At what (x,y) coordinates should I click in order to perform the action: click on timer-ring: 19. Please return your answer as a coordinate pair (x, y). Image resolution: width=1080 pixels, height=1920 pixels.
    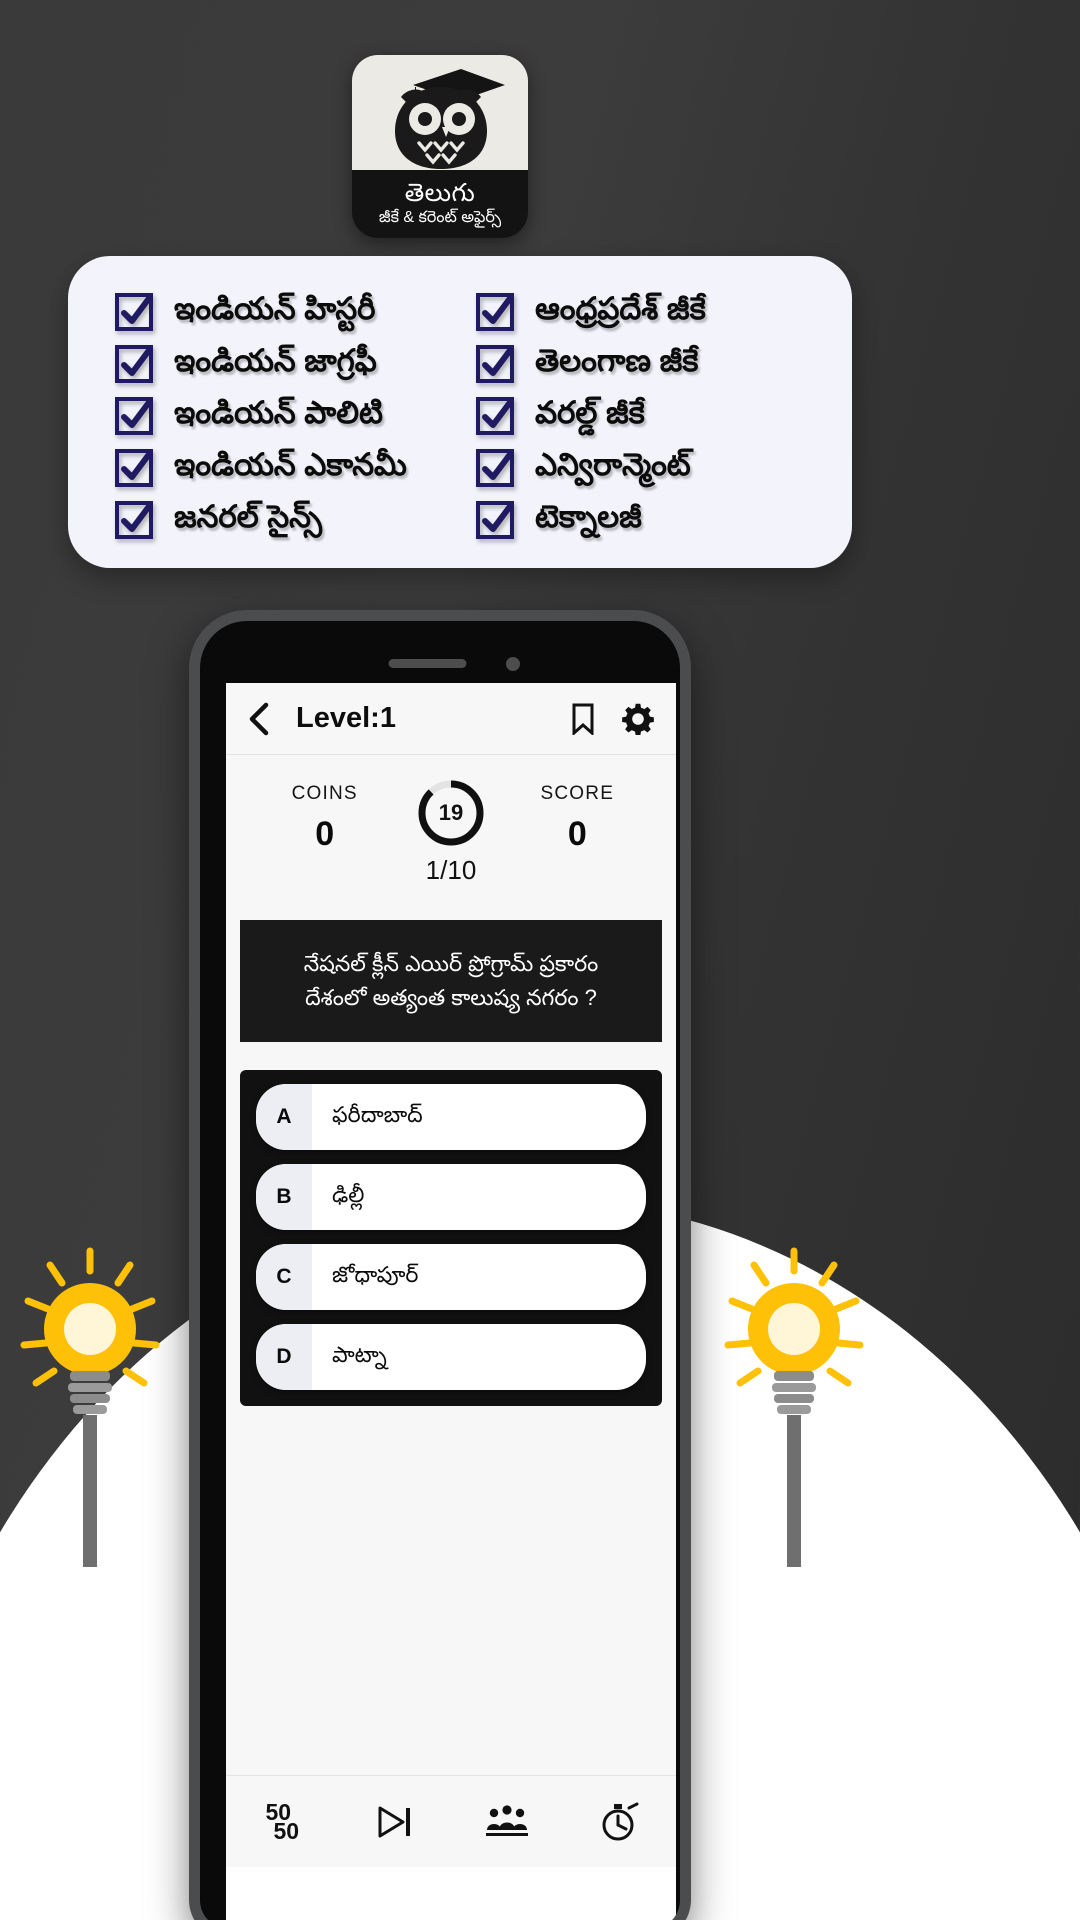
    Looking at the image, I should click on (451, 813).